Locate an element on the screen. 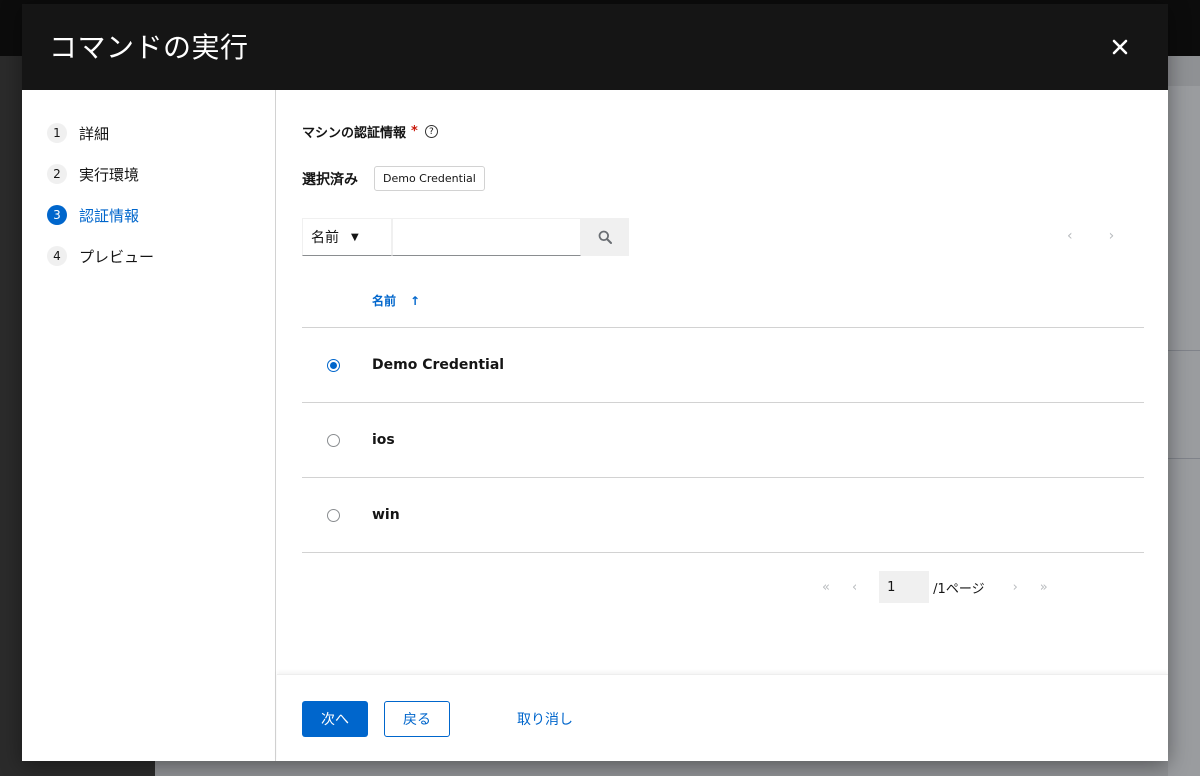 This screenshot has width=1200, height=776. selected-credential-chip: Demo Credential is located at coordinates (429, 178).